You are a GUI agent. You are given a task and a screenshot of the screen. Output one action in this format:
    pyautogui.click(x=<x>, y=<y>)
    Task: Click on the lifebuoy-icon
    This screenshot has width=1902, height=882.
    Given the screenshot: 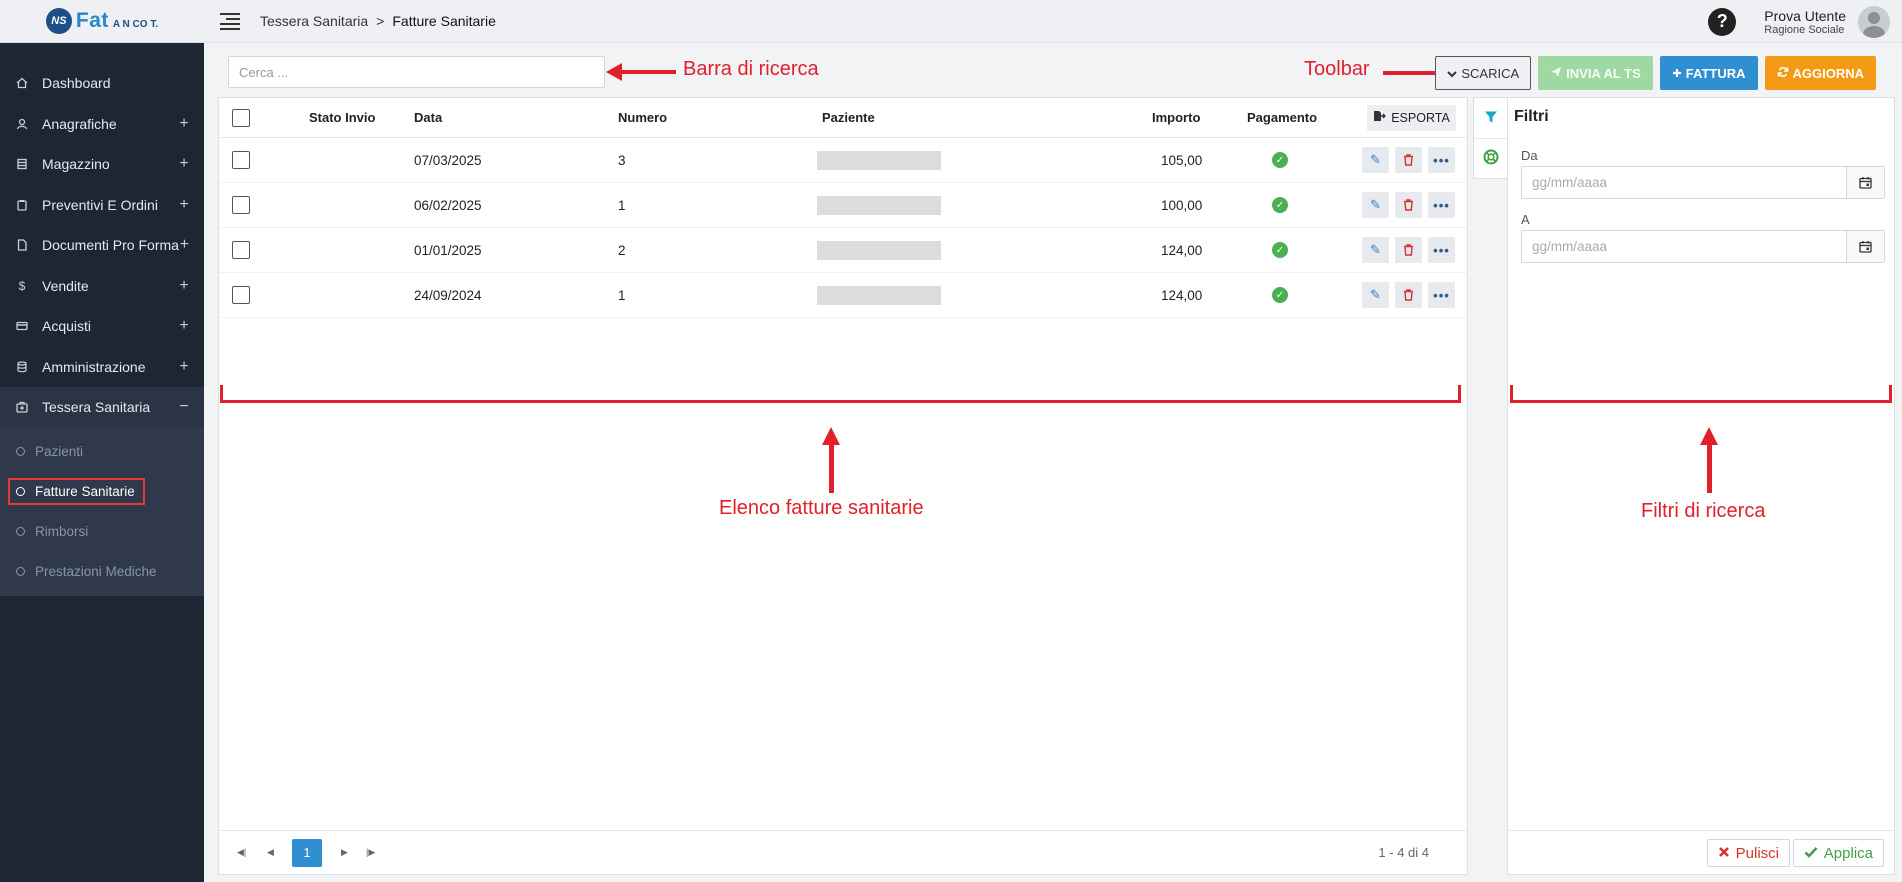 What is the action you would take?
    pyautogui.click(x=1491, y=158)
    